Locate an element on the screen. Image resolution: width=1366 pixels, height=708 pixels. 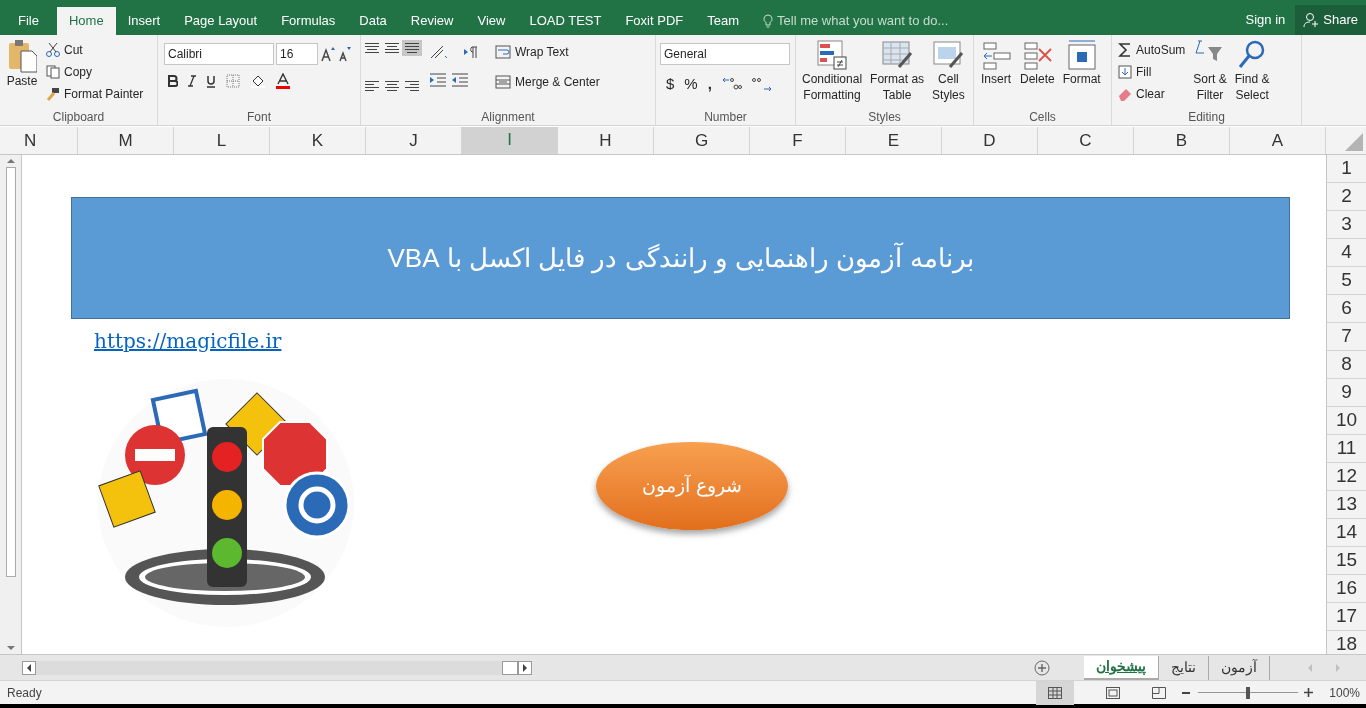
styles-button: Conditional Formatting is located at coordinates (832, 73).